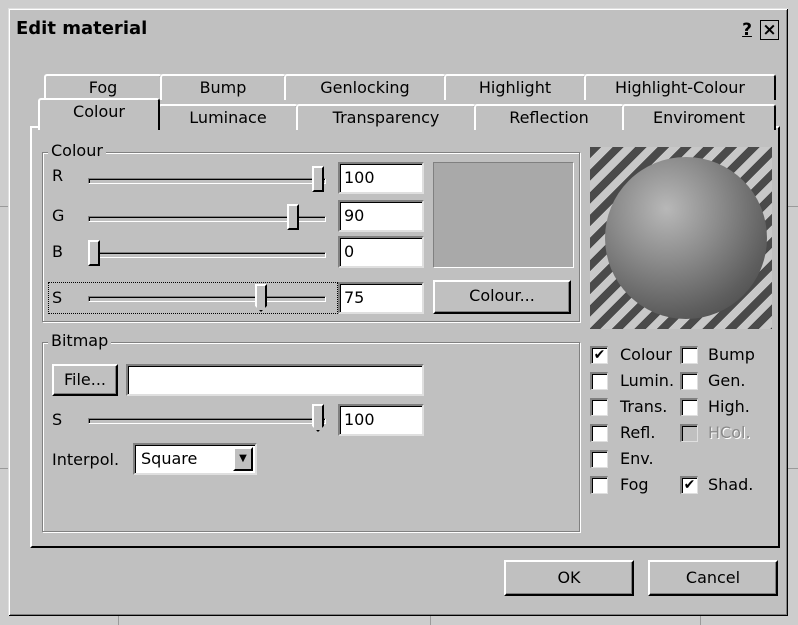 The width and height of the screenshot is (798, 625). I want to click on slider-b-thumb, so click(94, 253).